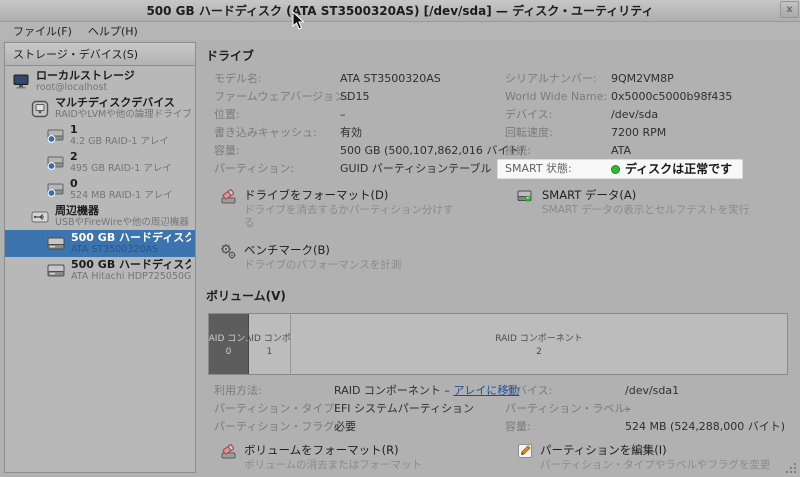 The image size is (800, 477). Describe the element at coordinates (635, 114) in the screenshot. I see `field-value: /dev/sda` at that location.